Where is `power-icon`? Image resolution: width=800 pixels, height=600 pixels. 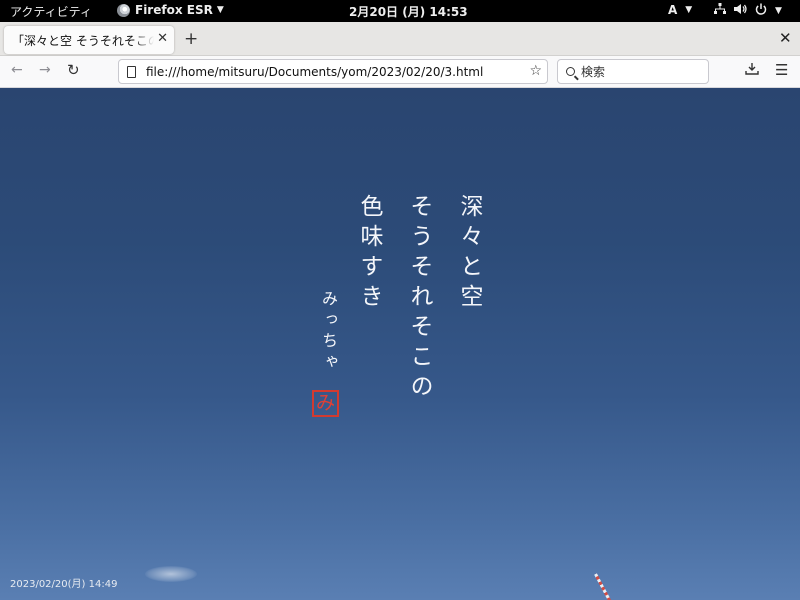
power-icon is located at coordinates (761, 10).